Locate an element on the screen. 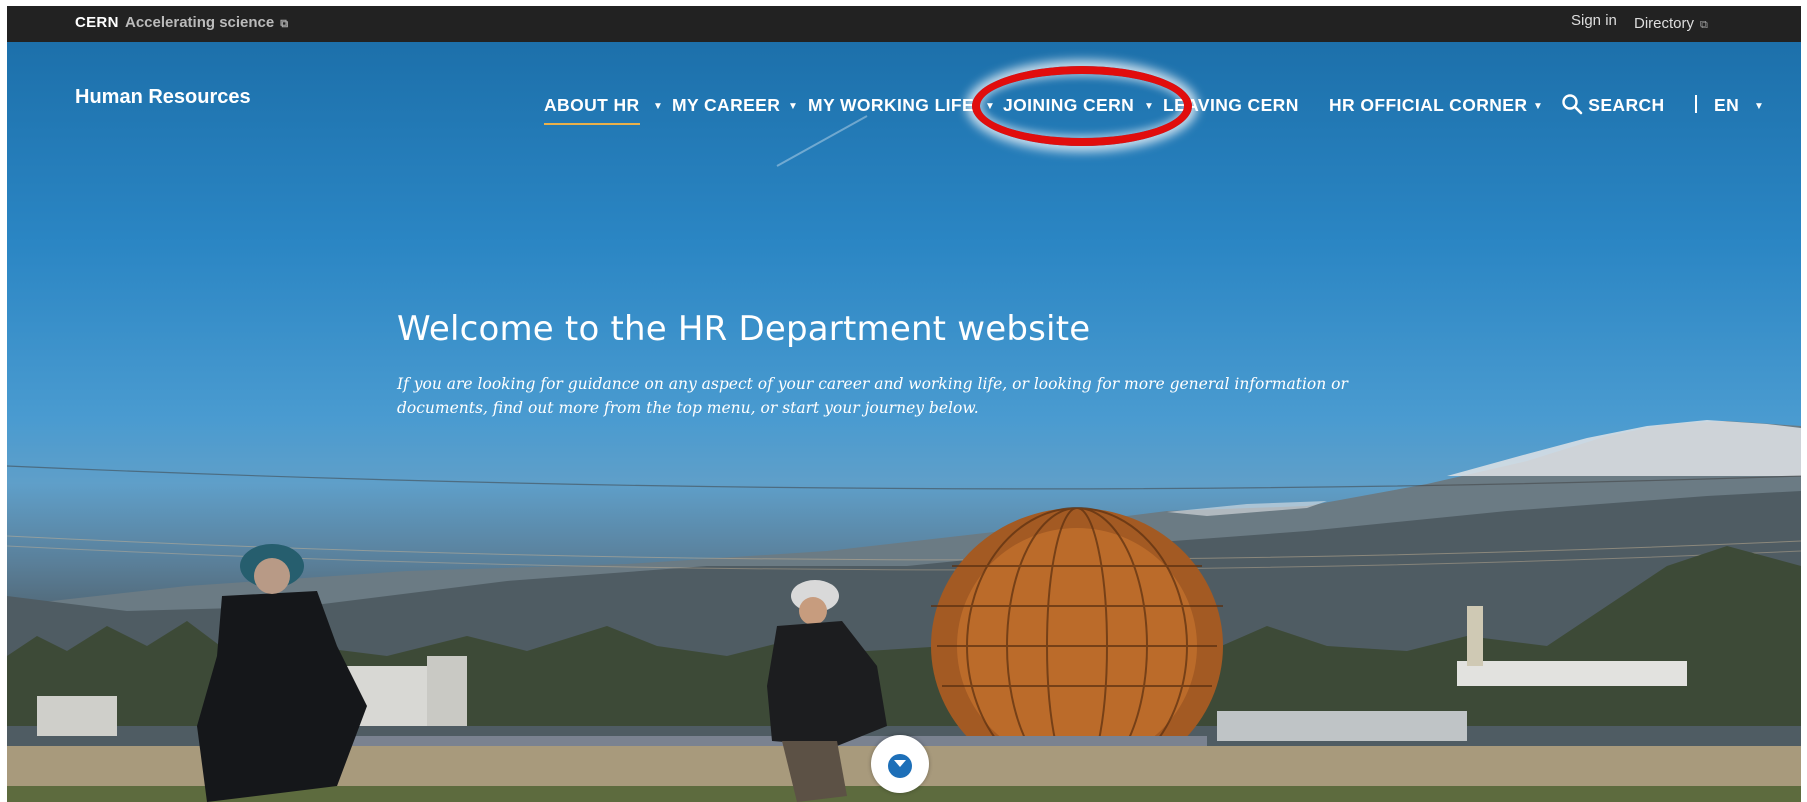 The height and width of the screenshot is (802, 1807). search-label: SEARCH is located at coordinates (1626, 105).